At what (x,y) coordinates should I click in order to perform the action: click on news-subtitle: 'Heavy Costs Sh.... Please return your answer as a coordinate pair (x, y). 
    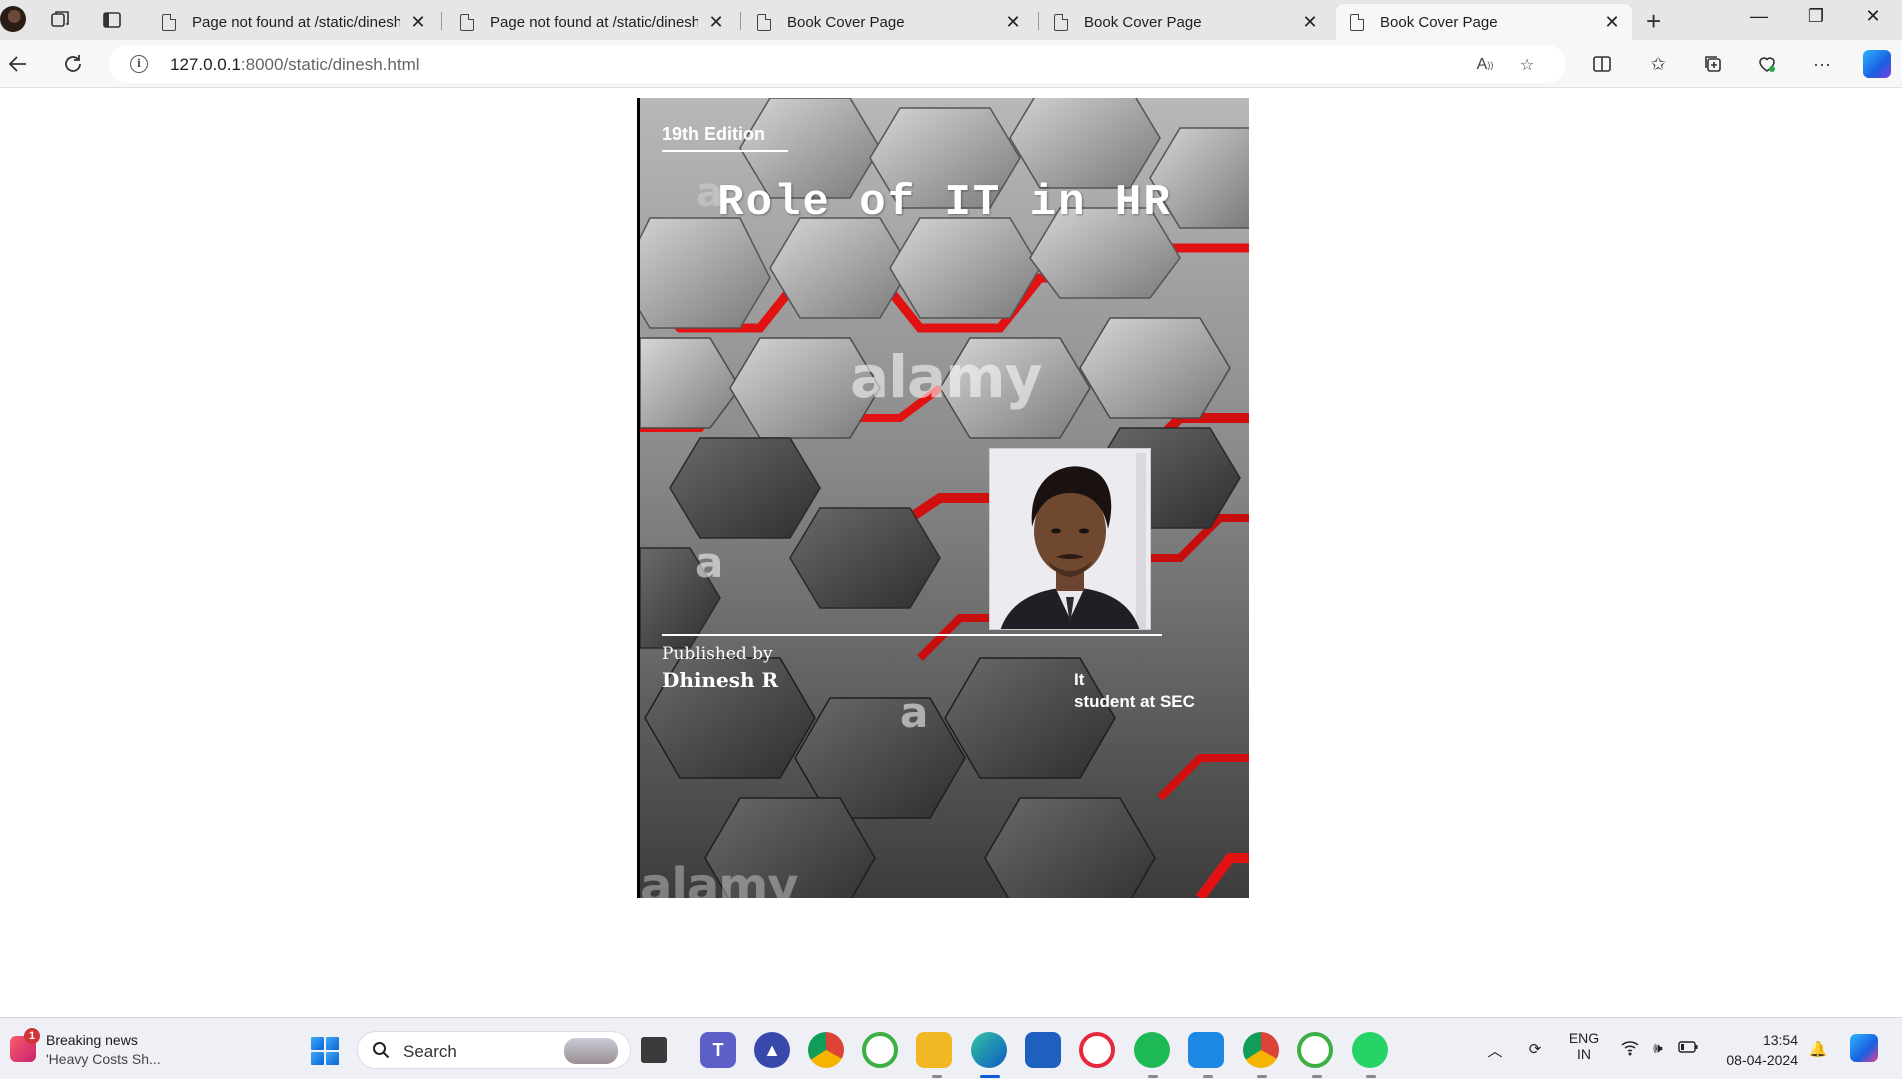
    Looking at the image, I should click on (103, 1059).